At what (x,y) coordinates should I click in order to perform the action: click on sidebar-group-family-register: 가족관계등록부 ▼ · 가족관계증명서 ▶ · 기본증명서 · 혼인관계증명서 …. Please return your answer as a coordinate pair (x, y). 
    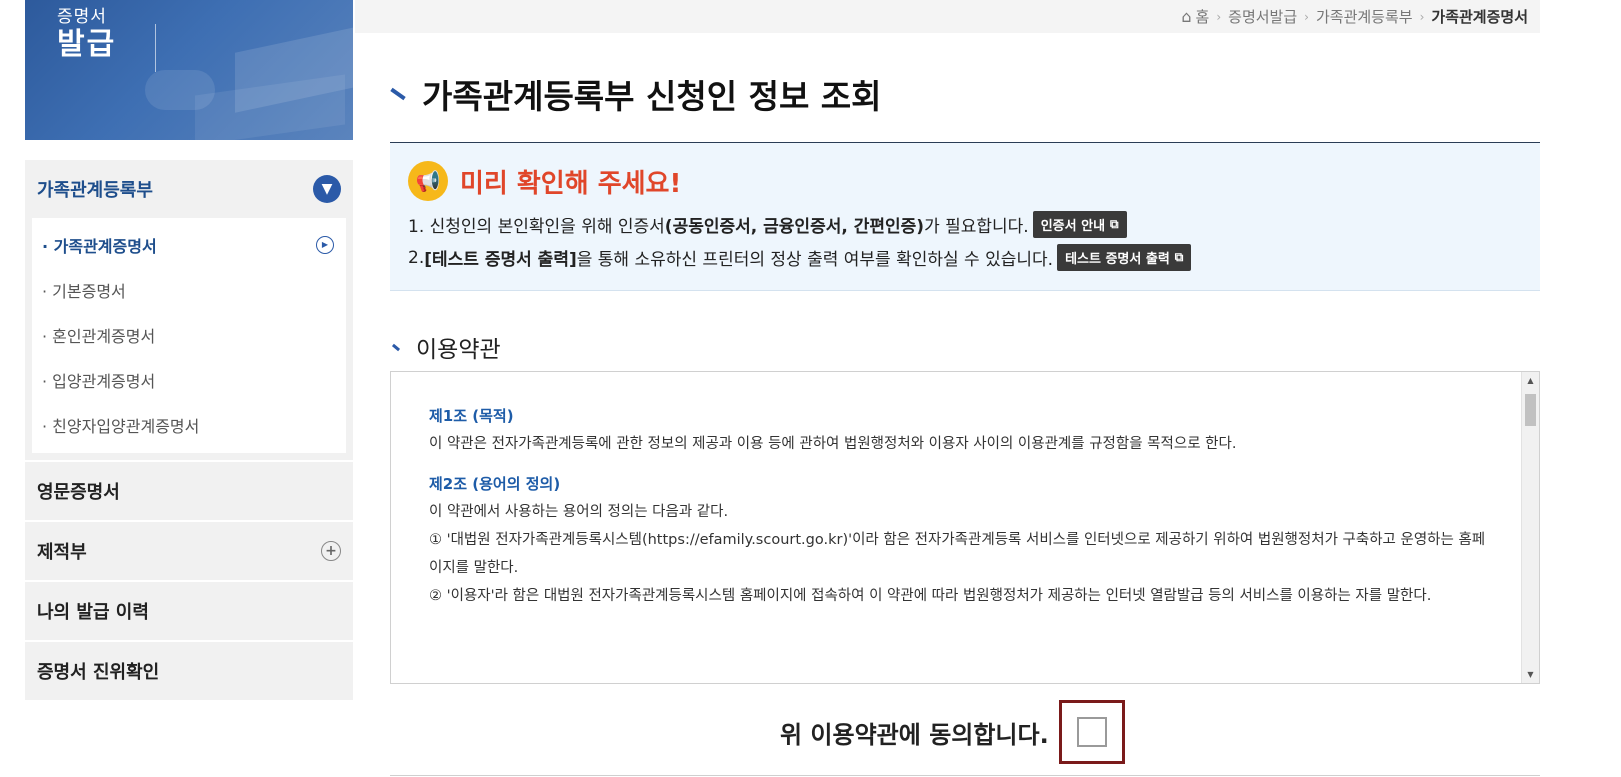
    Looking at the image, I should click on (189, 311).